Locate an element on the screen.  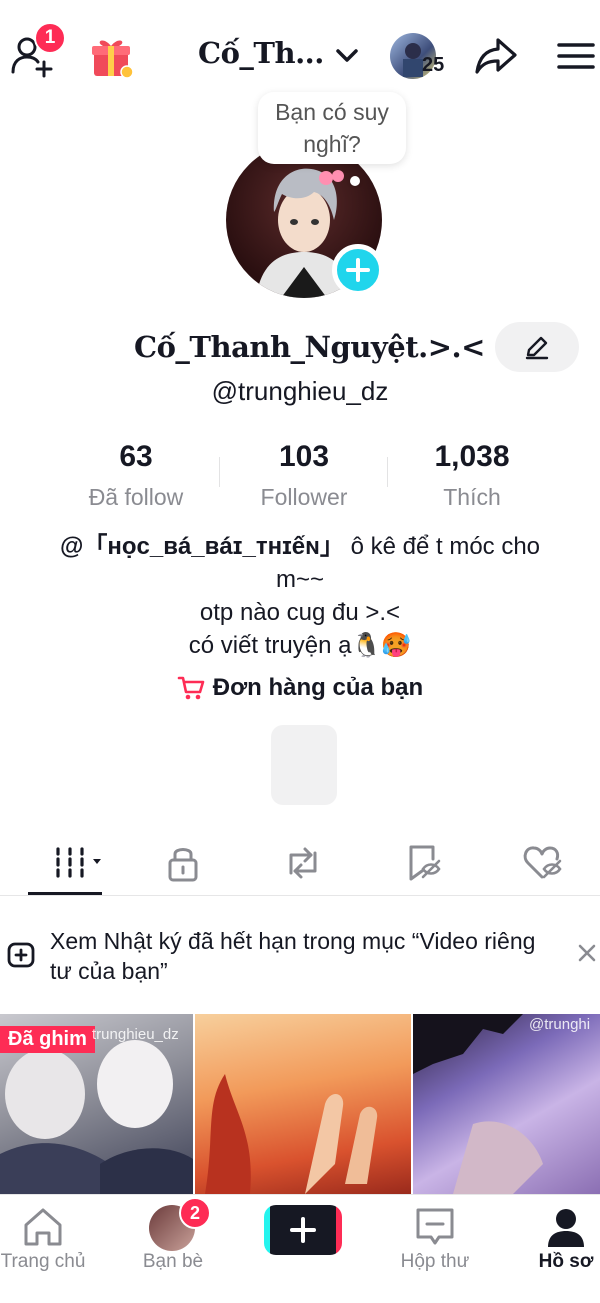
content-tabs is located at coordinates (300, 863).